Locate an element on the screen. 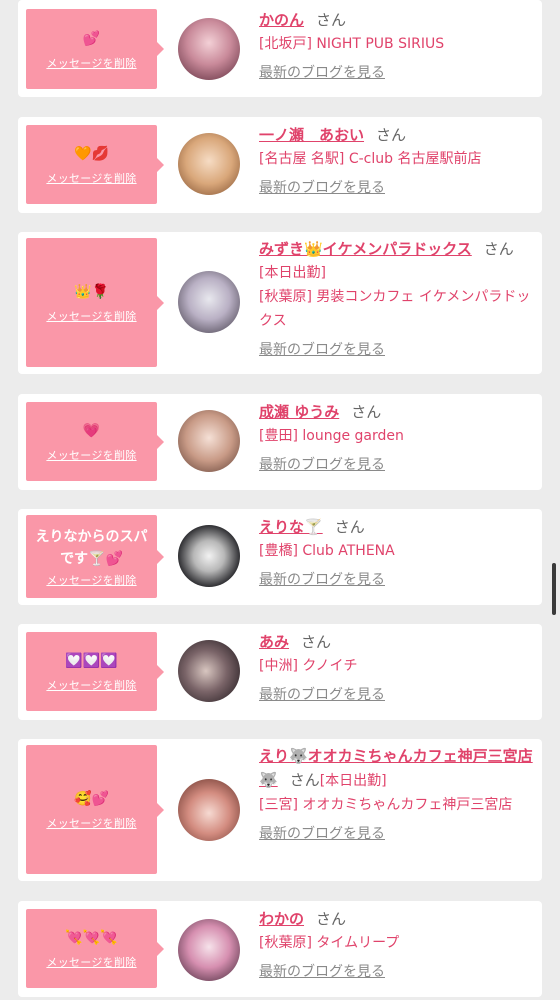 The width and height of the screenshot is (560, 1000). message-text: 💟💟💟 is located at coordinates (91, 661).